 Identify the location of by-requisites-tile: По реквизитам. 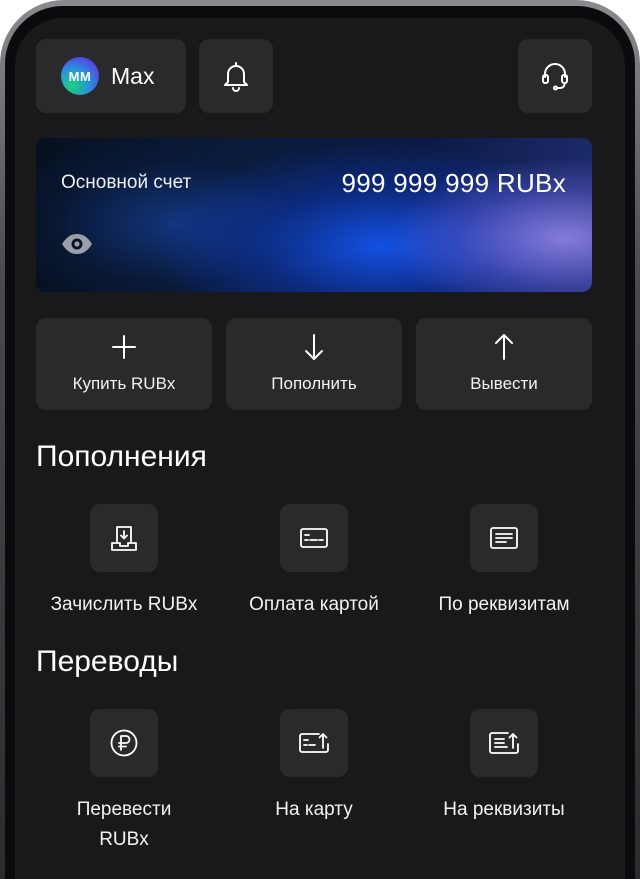
(504, 562).